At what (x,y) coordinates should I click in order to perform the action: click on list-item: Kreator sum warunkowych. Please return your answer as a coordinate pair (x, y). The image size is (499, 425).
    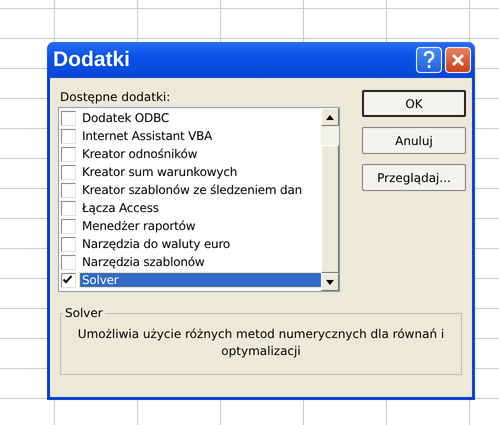
    Looking at the image, I should click on (160, 172).